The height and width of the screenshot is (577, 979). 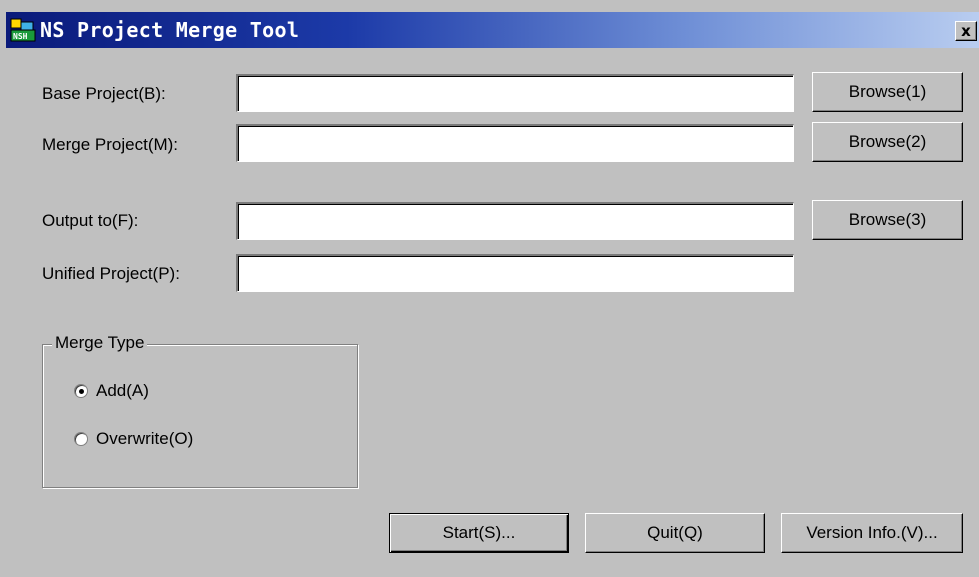 I want to click on add-option-label: Add(A), so click(x=122, y=390).